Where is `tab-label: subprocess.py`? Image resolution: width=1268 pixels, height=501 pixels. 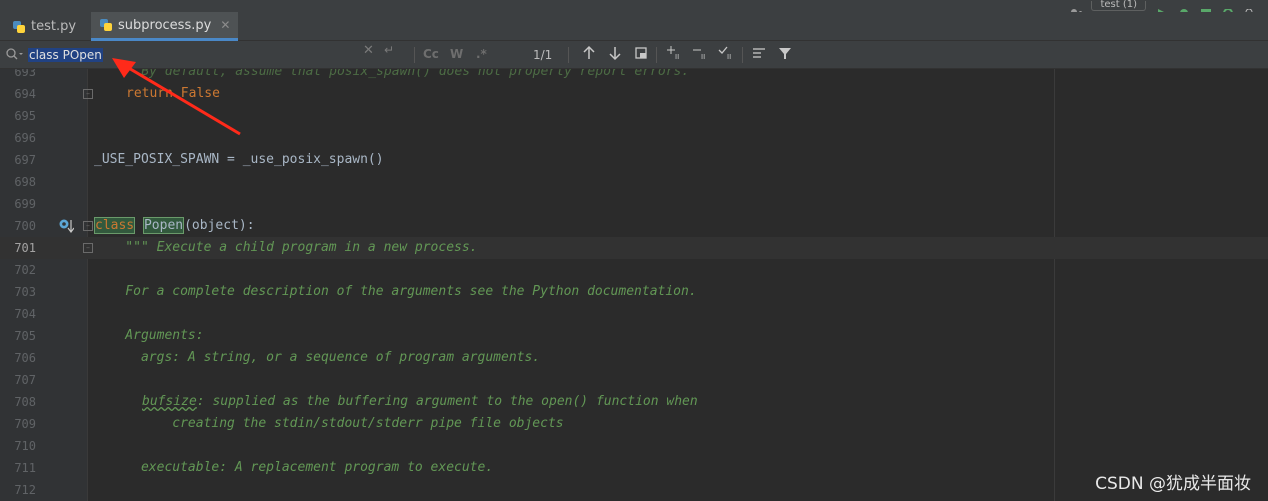
tab-label: subprocess.py is located at coordinates (165, 25).